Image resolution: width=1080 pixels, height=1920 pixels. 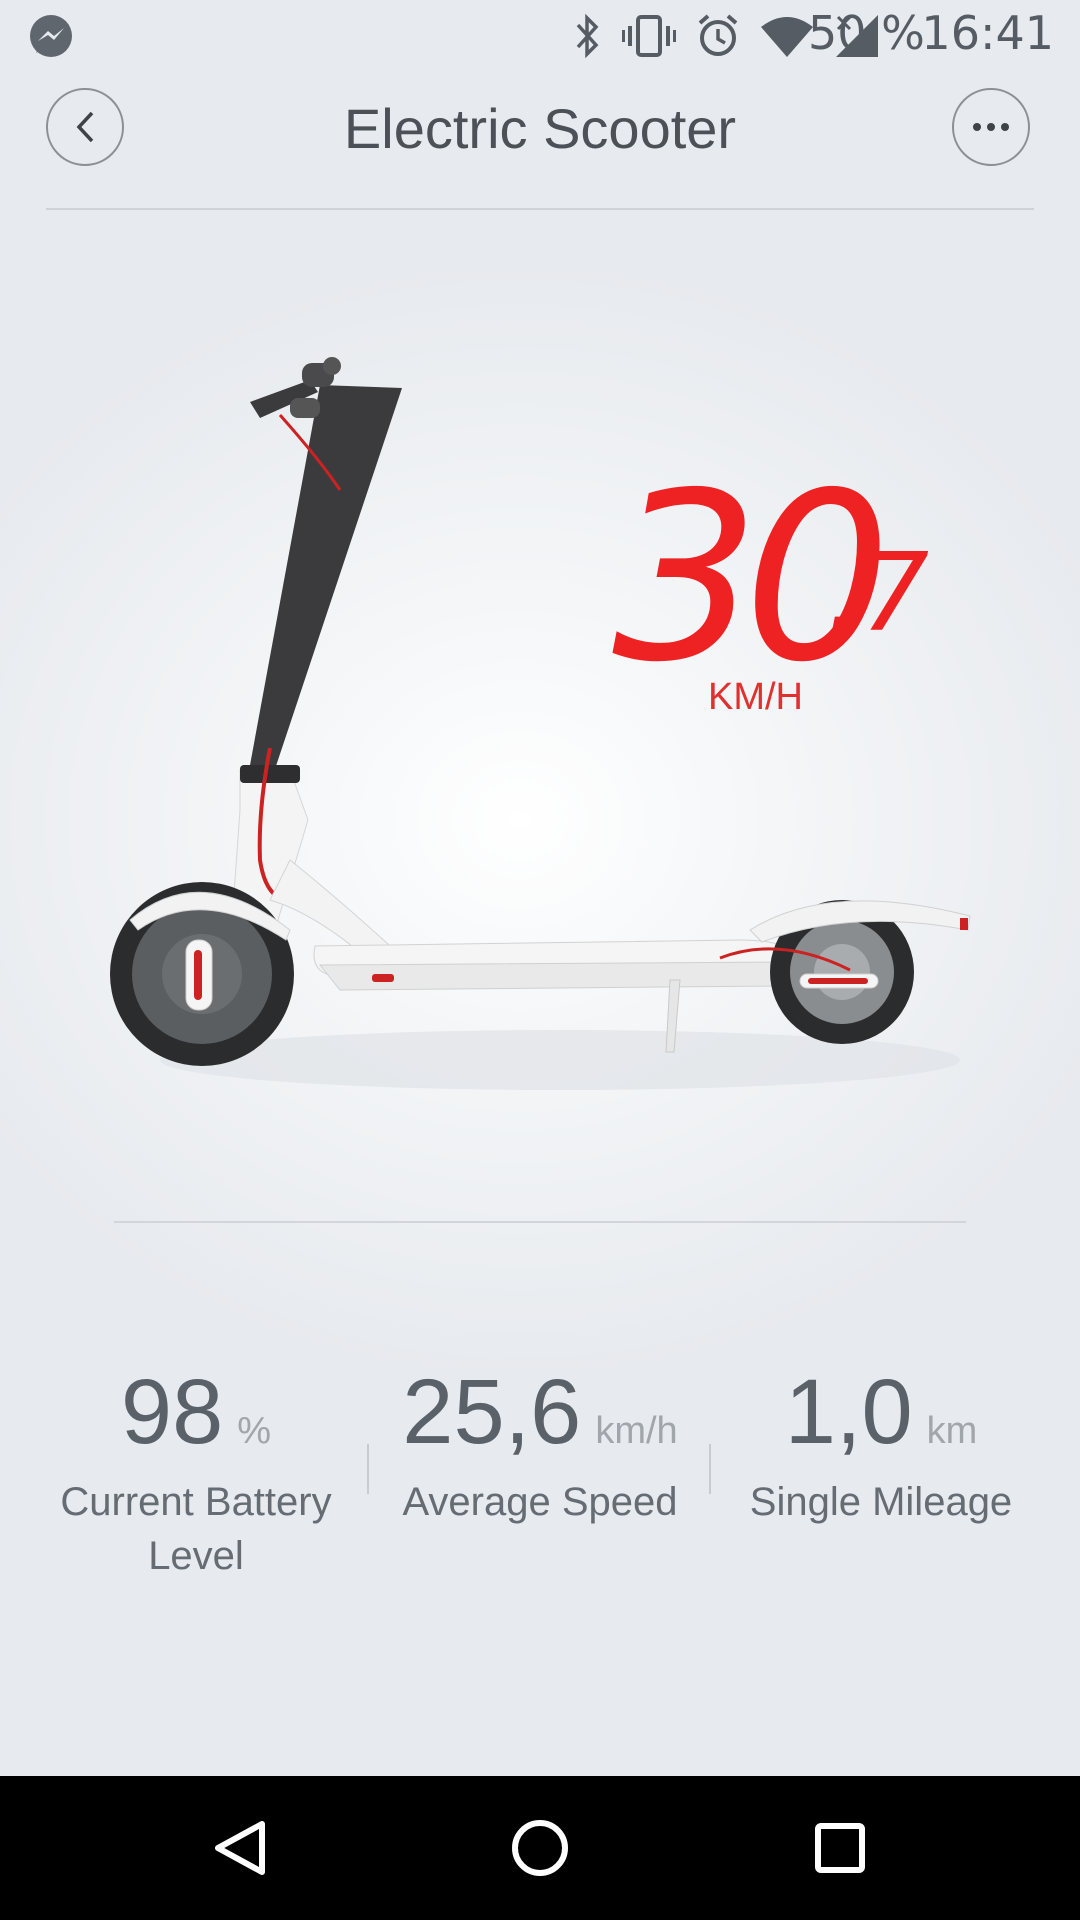 I want to click on bluetooth-icon, so click(x=587, y=36).